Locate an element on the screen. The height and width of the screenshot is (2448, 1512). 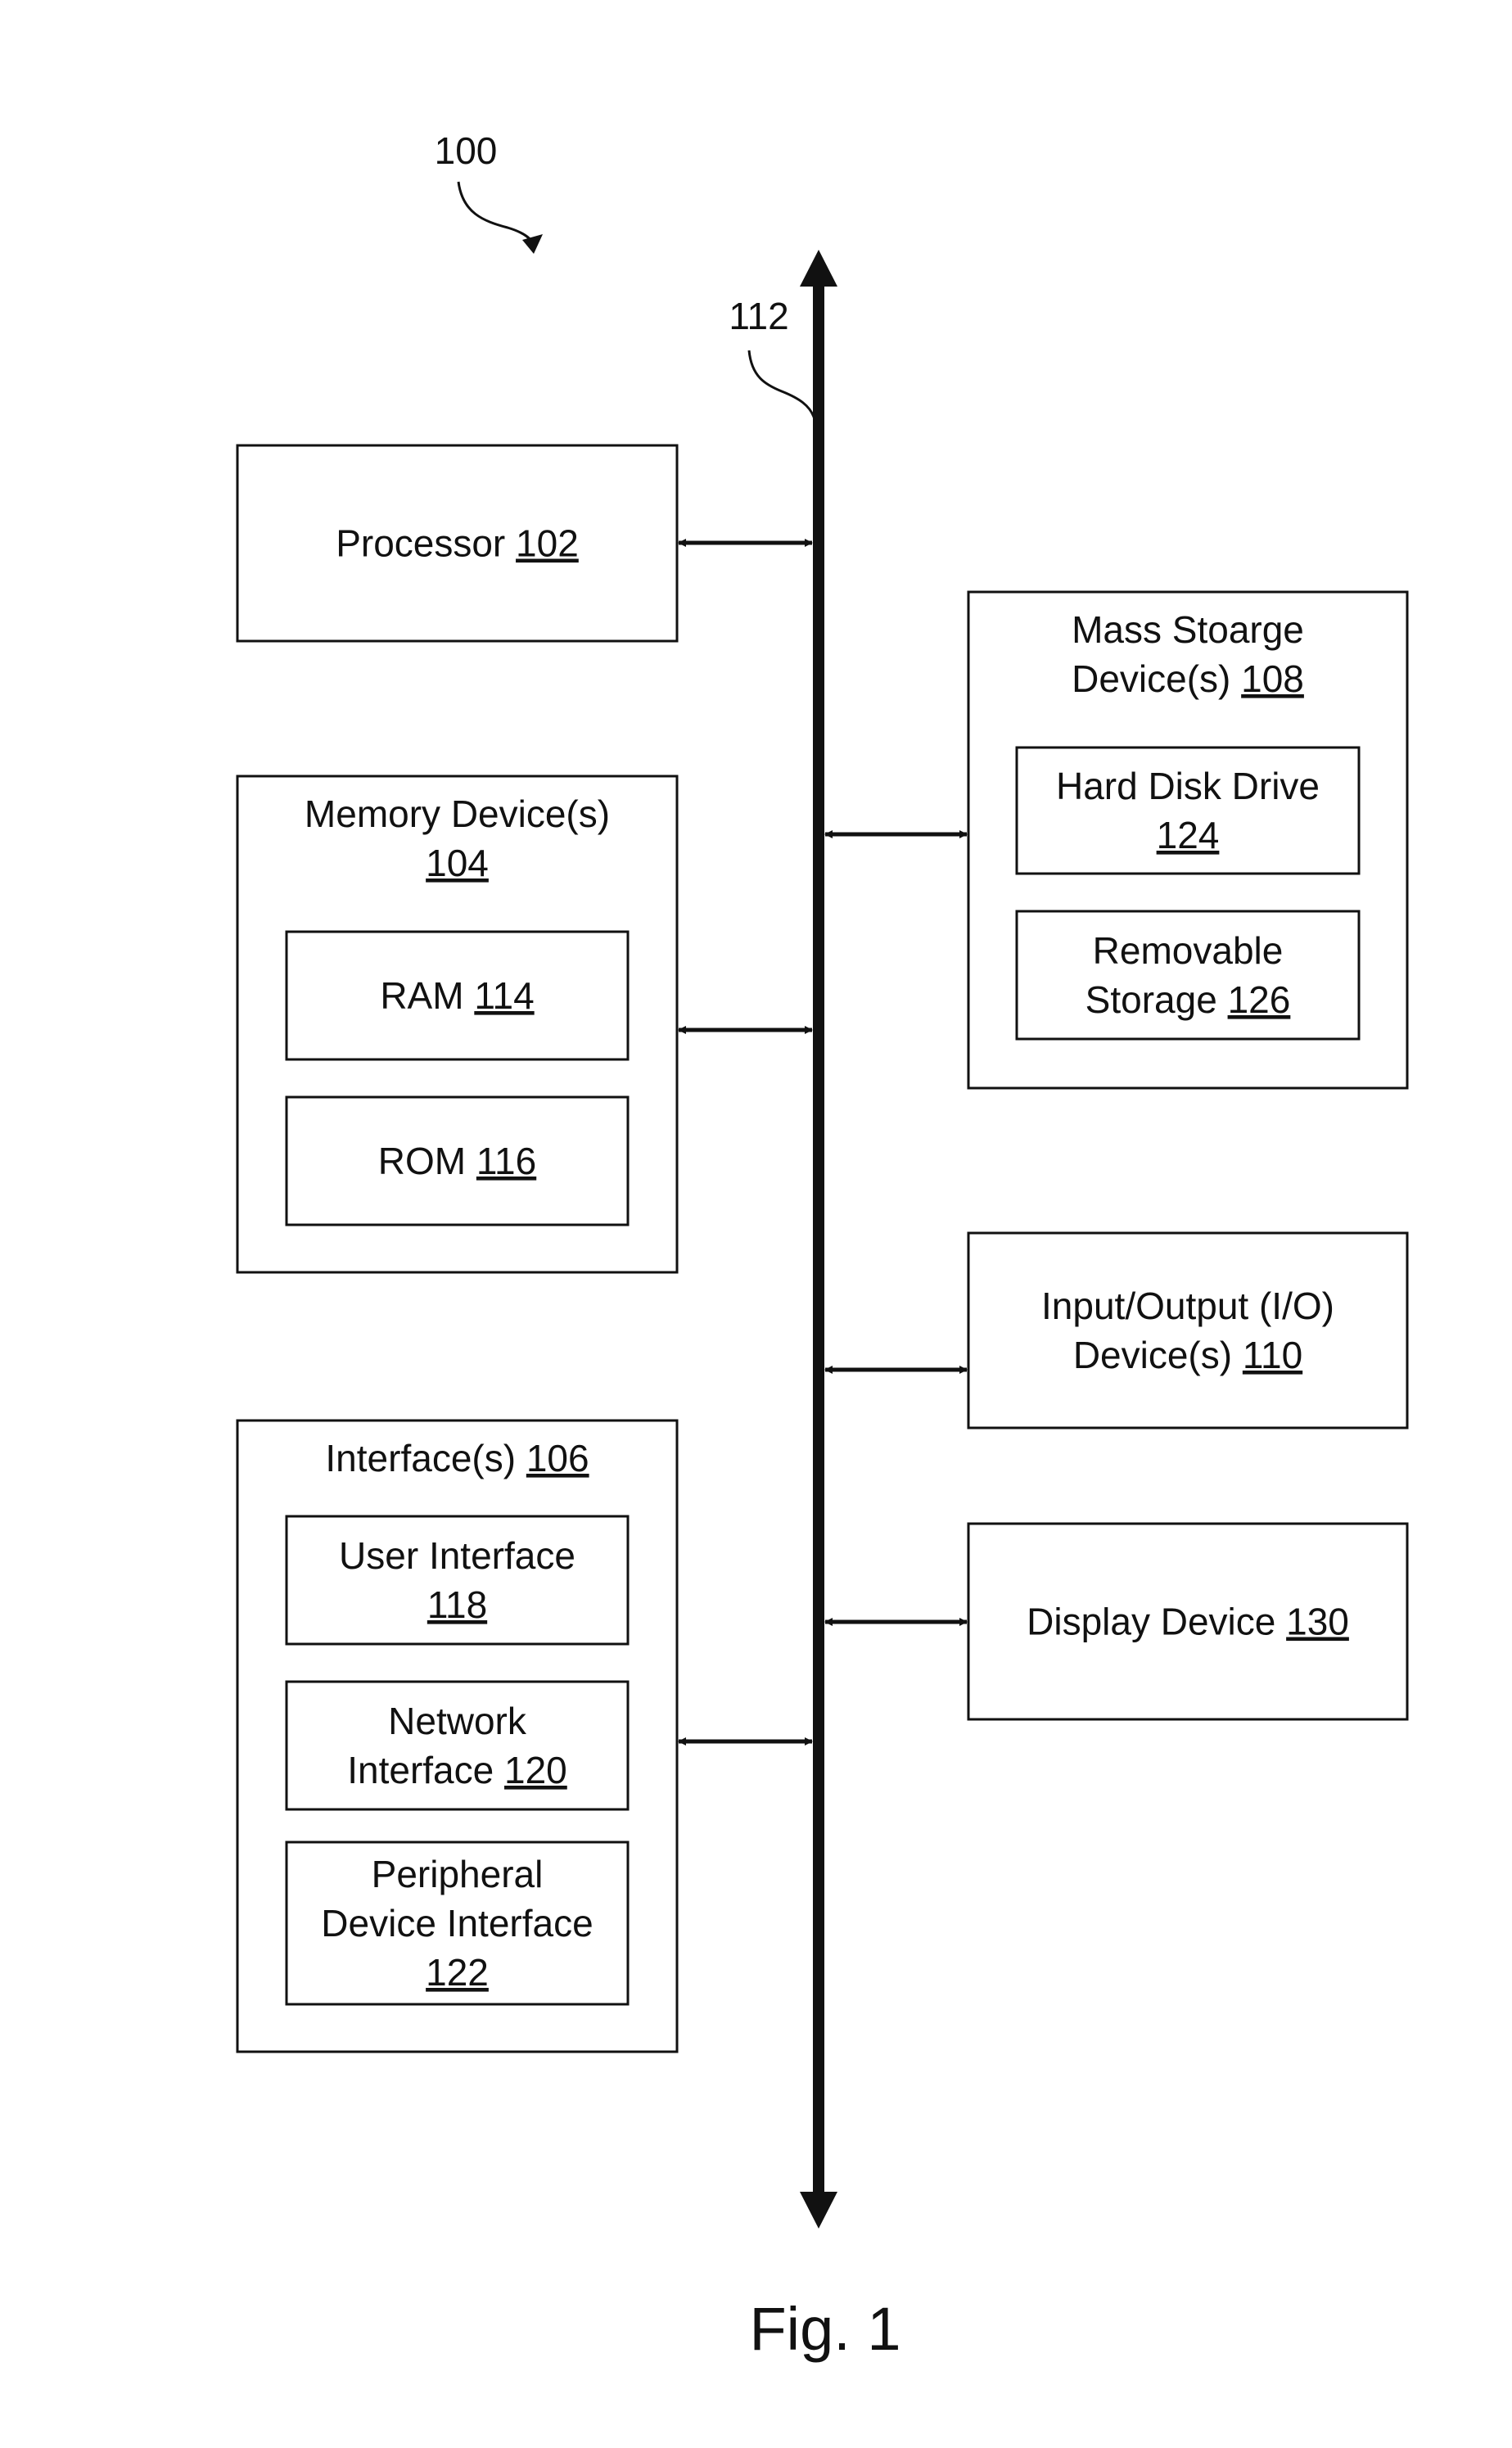
system-ref-leader is located at coordinates (496, 213).